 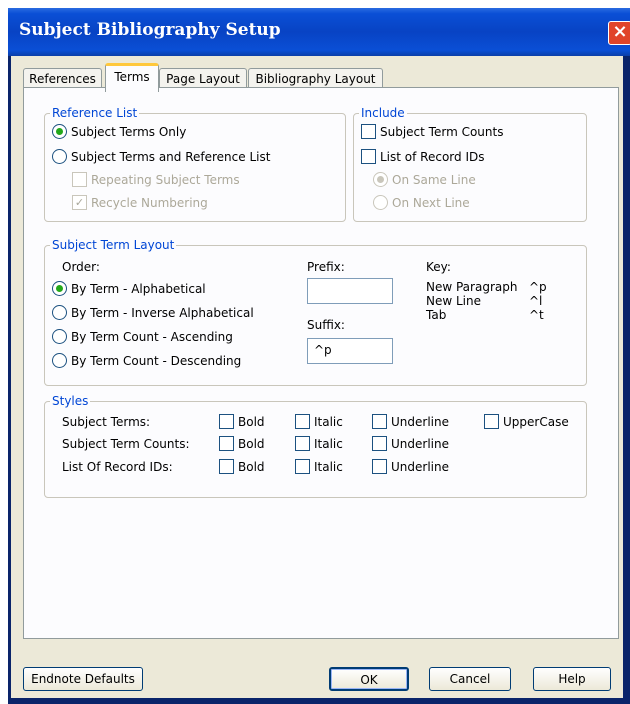 I want to click on record-ids-italic-checkbox: Italic, so click(x=319, y=466).